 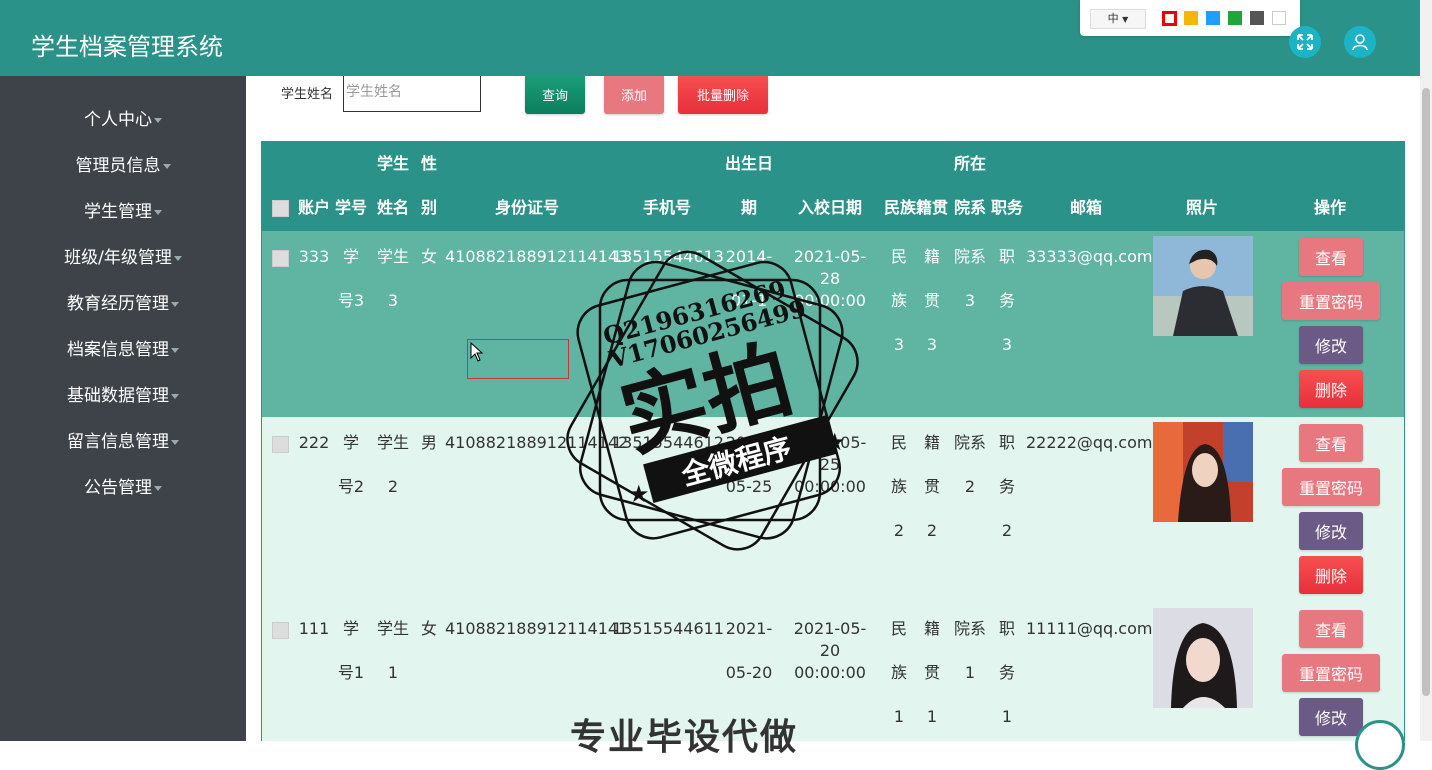 I want to click on cell-student-no-1: 学, so click(x=350, y=628).